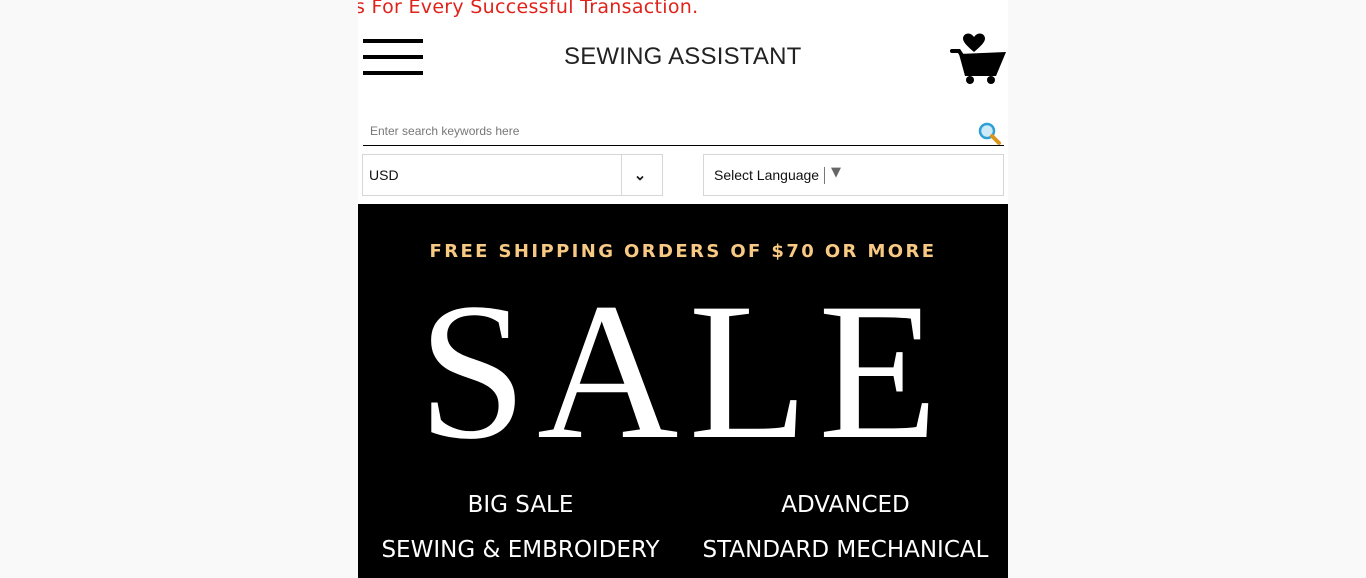 The image size is (1366, 578). Describe the element at coordinates (767, 175) in the screenshot. I see `language-label: Select Language` at that location.